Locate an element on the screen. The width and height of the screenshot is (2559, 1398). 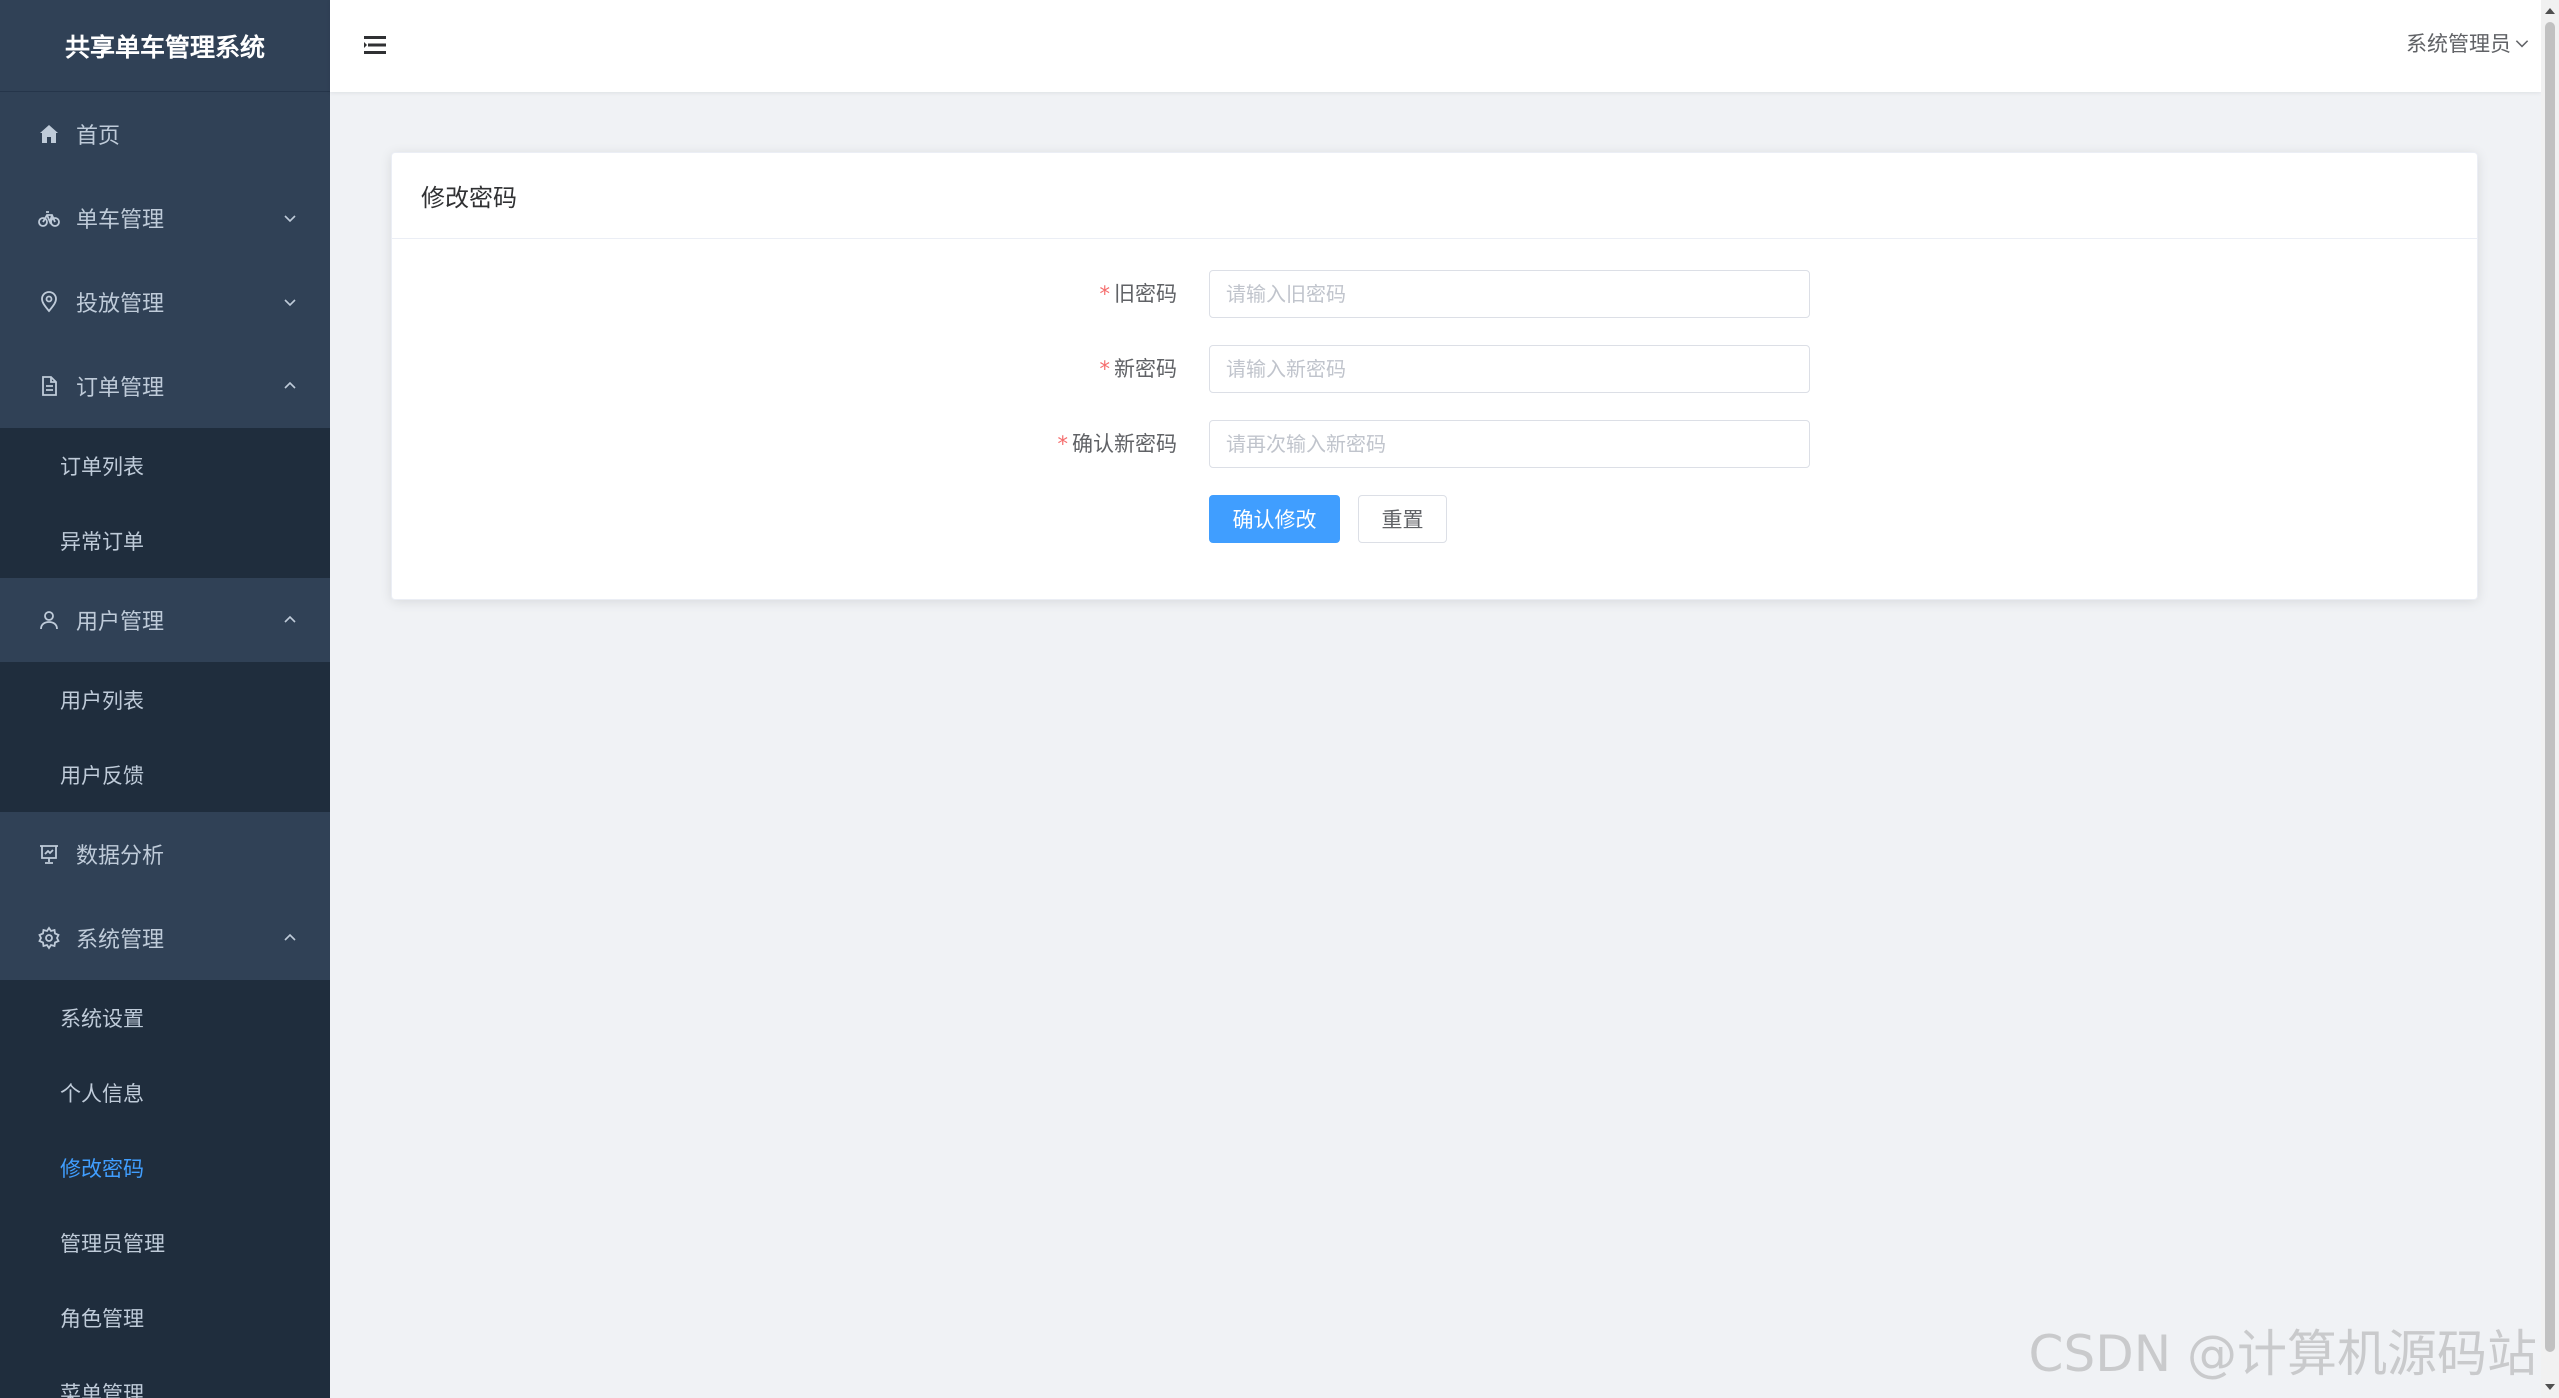
sidebar-item-user-list: 用户列表 is located at coordinates (165, 699).